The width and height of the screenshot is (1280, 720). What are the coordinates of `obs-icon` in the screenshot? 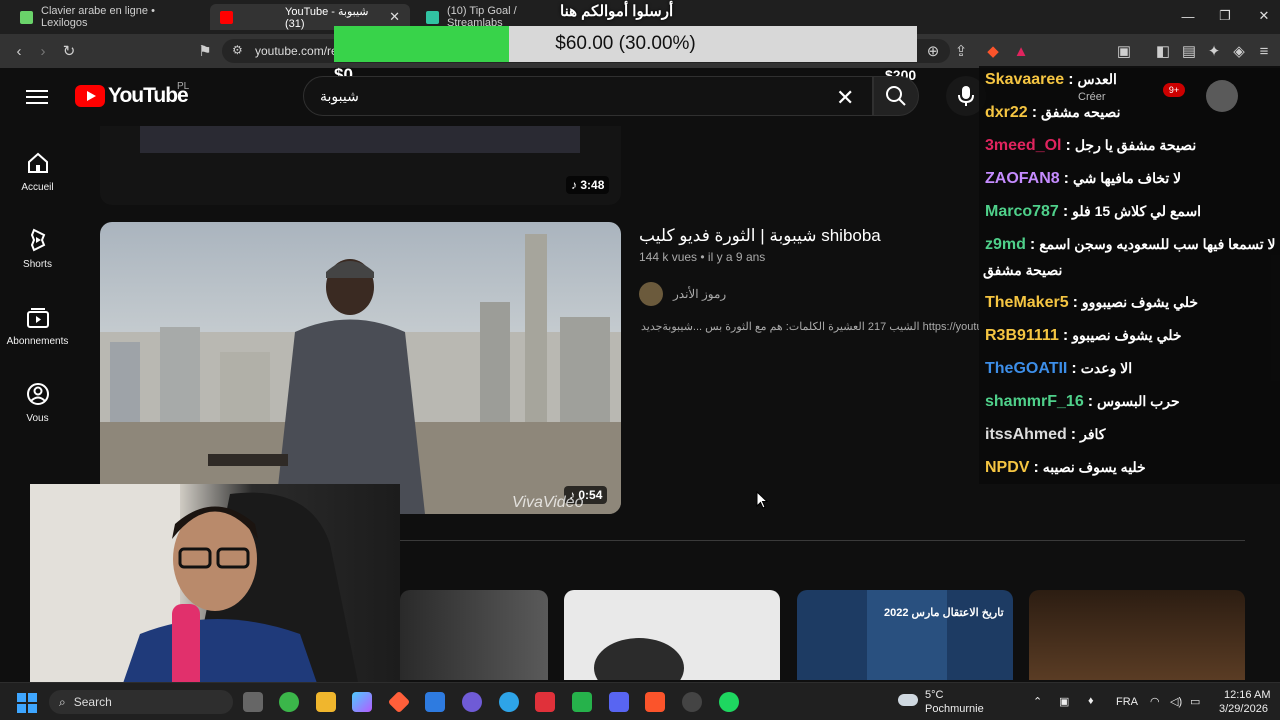 It's located at (692, 702).